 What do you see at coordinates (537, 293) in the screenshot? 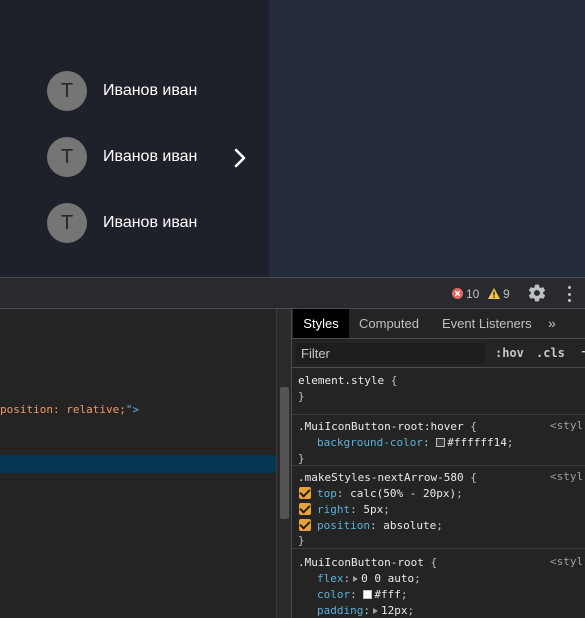
I see `gear-icon` at bounding box center [537, 293].